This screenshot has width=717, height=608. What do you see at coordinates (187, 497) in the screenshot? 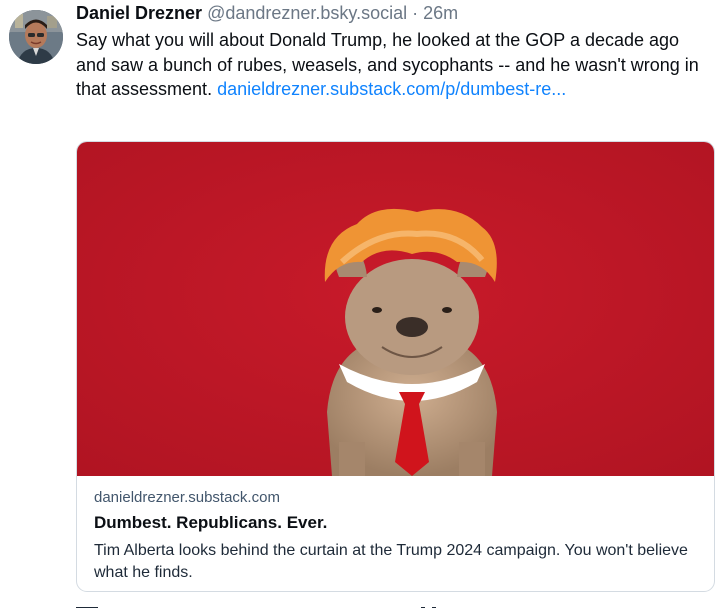
I see `card-domain: danieldrezner.substack.com` at bounding box center [187, 497].